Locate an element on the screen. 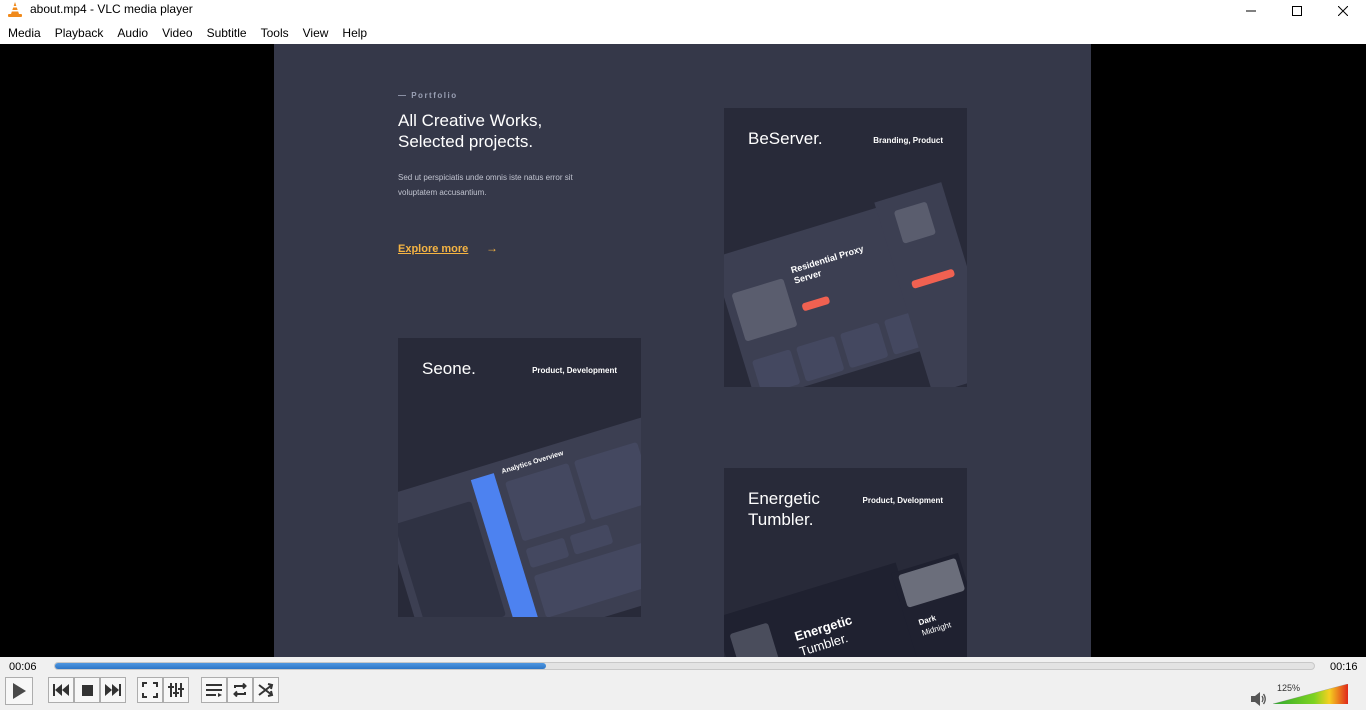 This screenshot has width=1366, height=710. loop-icon is located at coordinates (240, 690).